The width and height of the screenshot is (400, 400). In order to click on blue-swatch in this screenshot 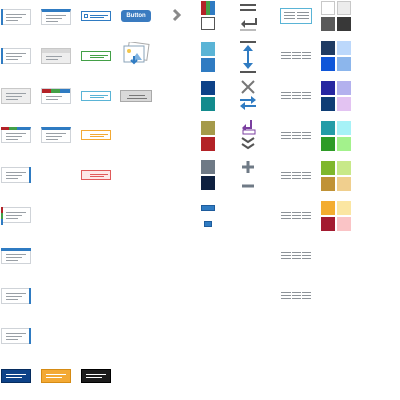, I will do `click(208, 65)`.